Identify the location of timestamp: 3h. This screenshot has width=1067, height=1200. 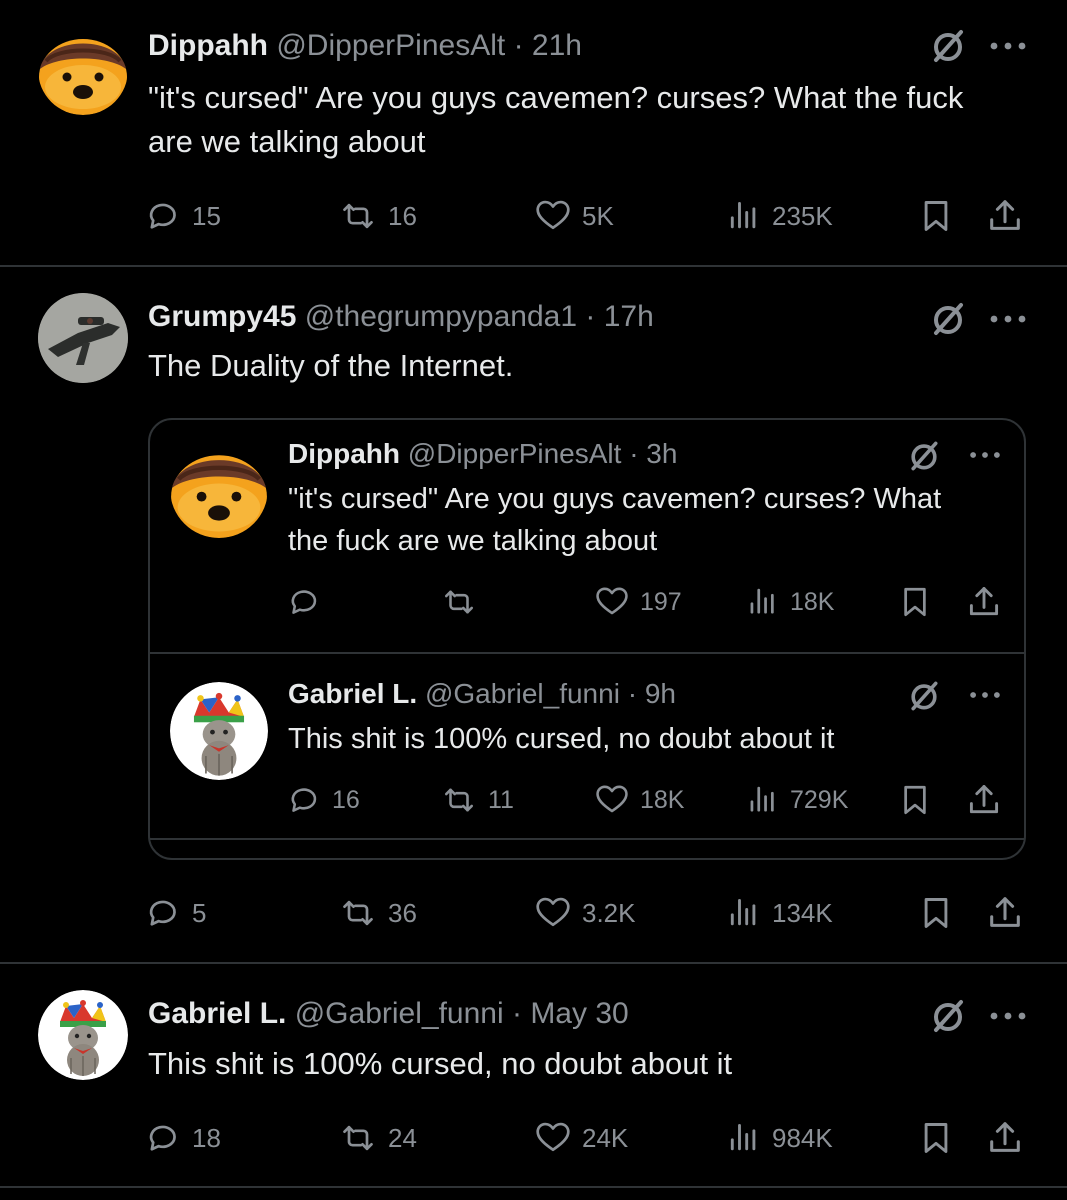
(662, 453).